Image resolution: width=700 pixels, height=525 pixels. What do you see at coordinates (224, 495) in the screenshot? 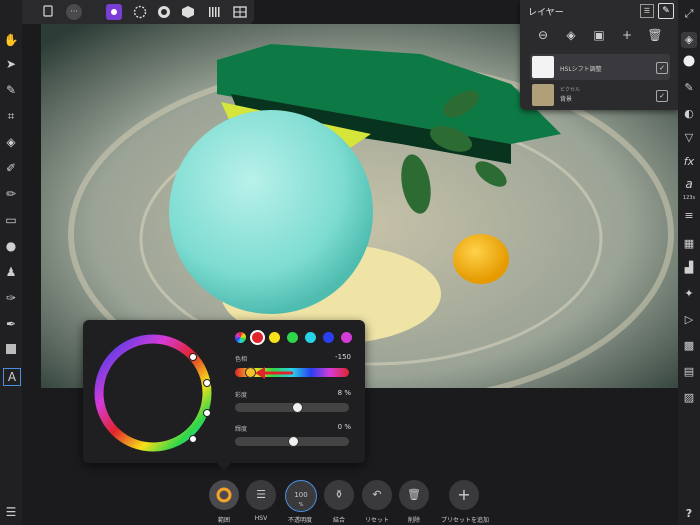
I see `range-button` at bounding box center [224, 495].